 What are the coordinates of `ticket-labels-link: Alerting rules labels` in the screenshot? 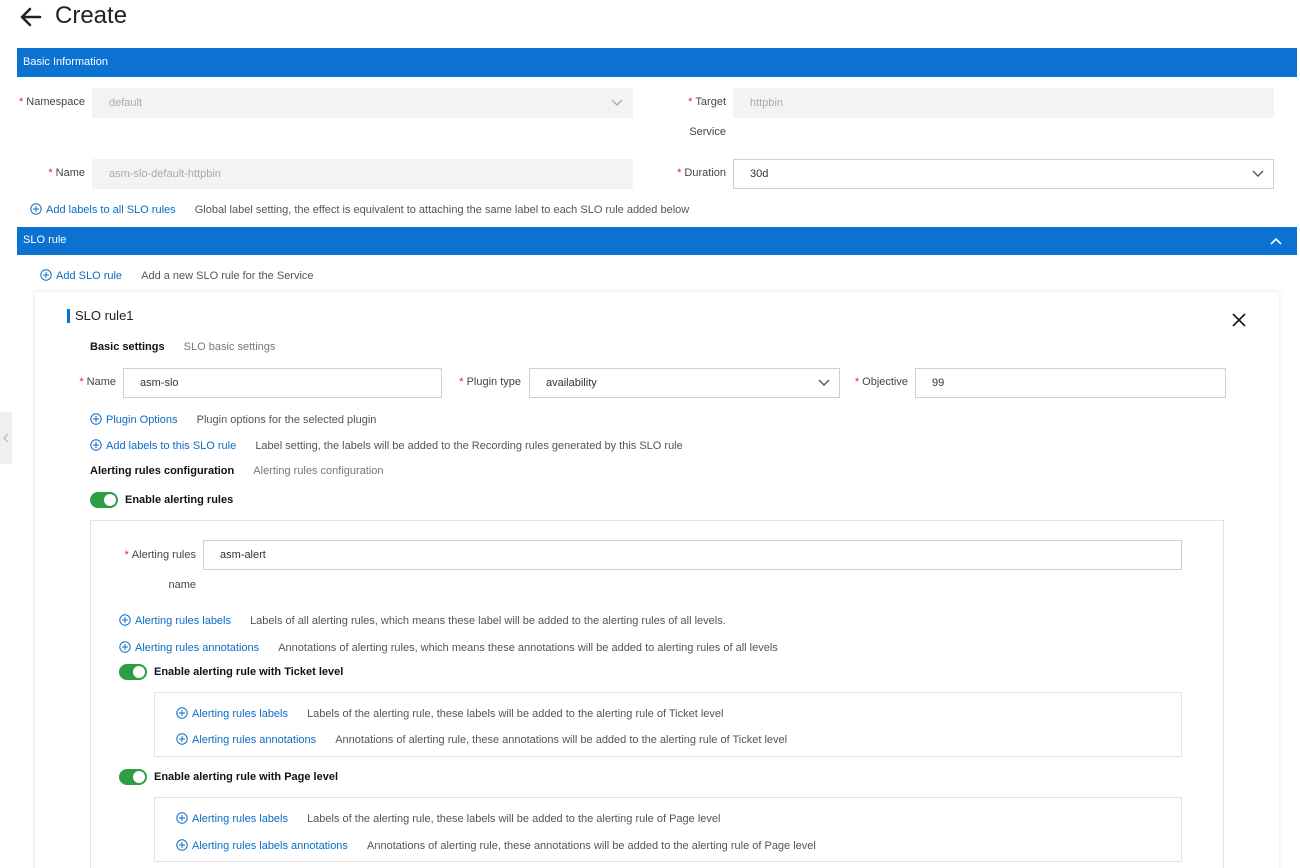 It's located at (233, 713).